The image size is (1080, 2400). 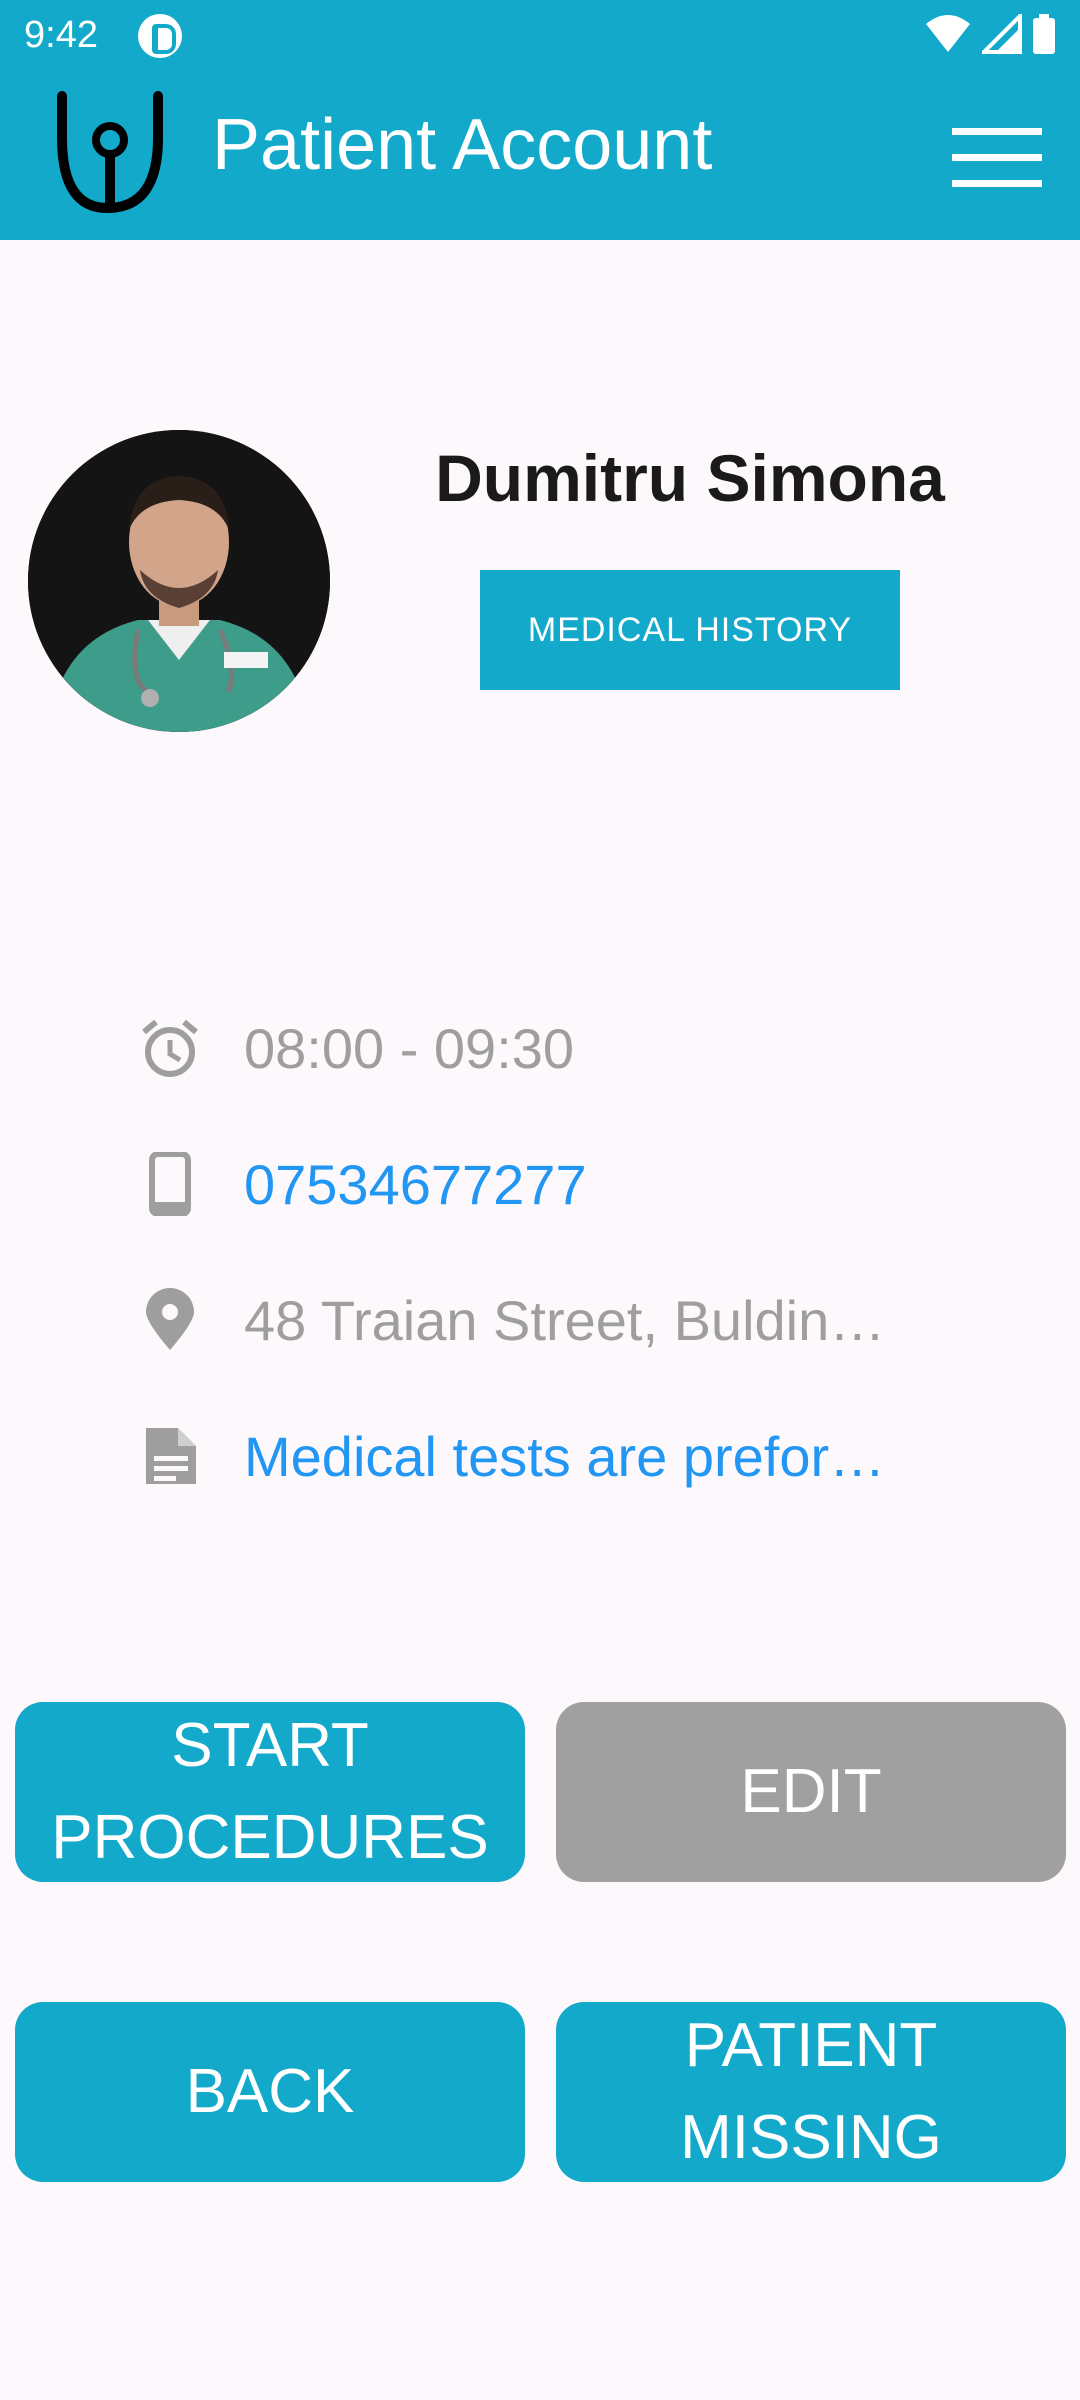 I want to click on phone-number-link: 07534677277, so click(x=604, y=1184).